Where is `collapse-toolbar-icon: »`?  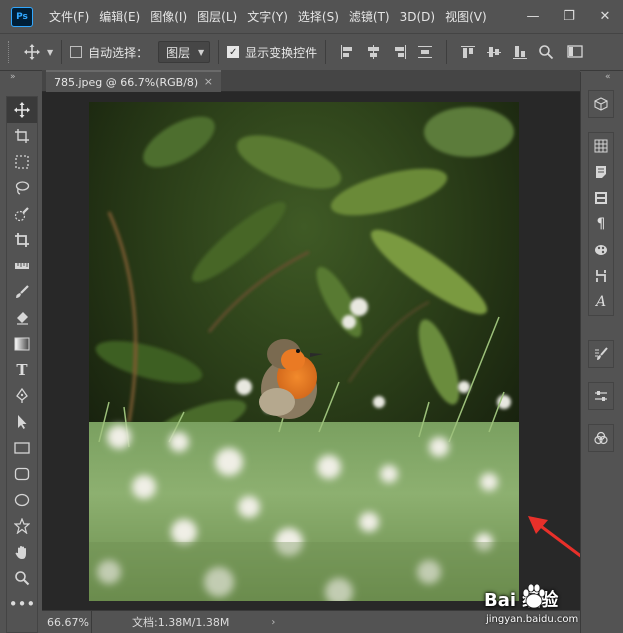 collapse-toolbar-icon: » is located at coordinates (13, 77).